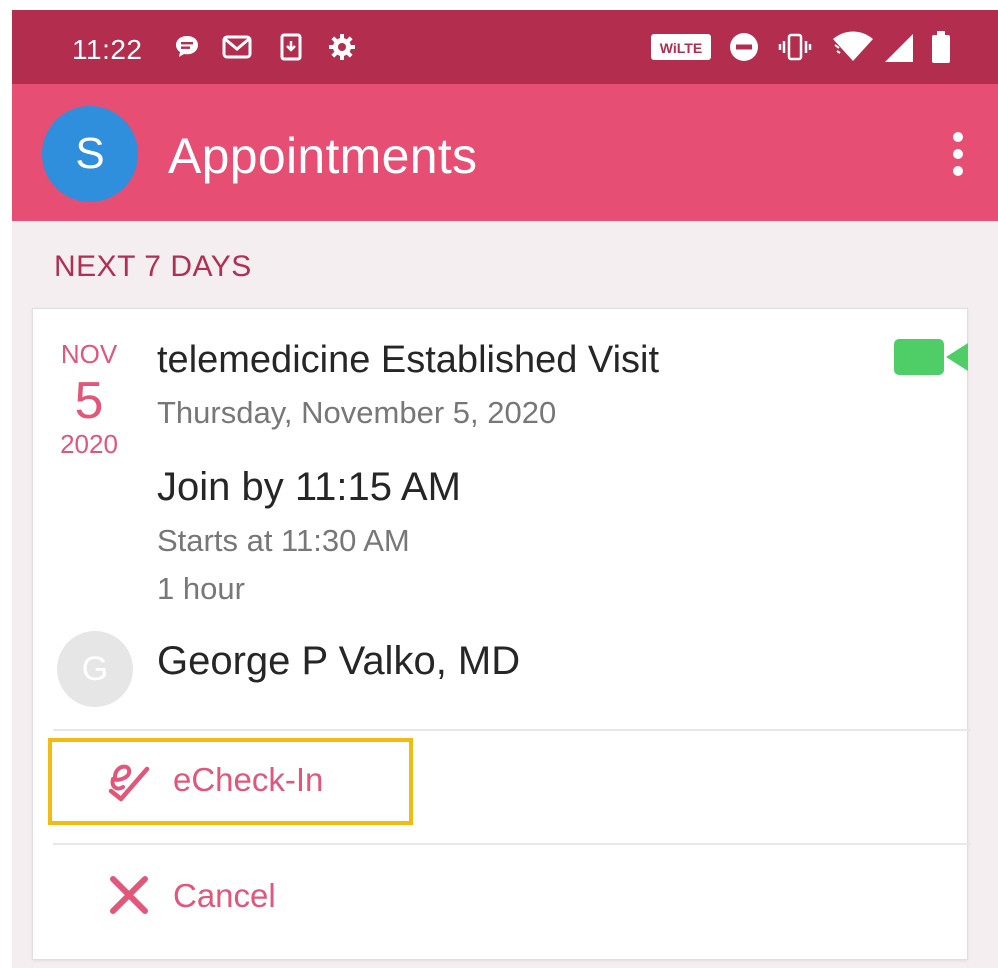 The width and height of the screenshot is (998, 968). What do you see at coordinates (237, 47) in the screenshot?
I see `gmail-icon` at bounding box center [237, 47].